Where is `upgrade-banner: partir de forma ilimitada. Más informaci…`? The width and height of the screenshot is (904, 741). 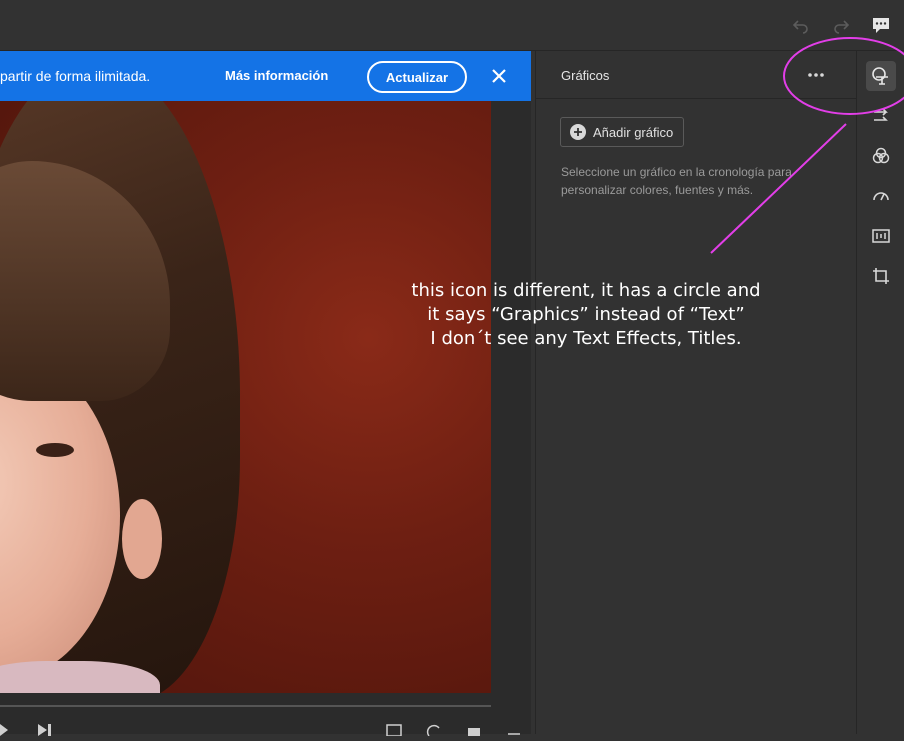
upgrade-banner: partir de forma ilimitada. Más informaci… is located at coordinates (265, 76).